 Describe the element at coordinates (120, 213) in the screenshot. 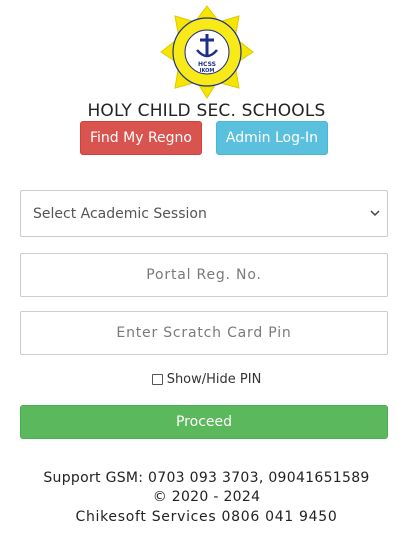

I see `academic-session-value: Select Academic Session` at that location.